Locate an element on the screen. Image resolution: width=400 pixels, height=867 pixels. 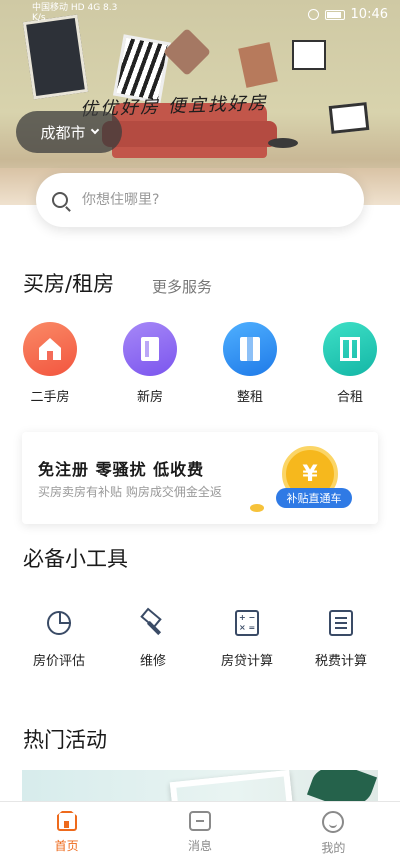
tools-title: 必备小工具 is located at coordinates (75, 559).